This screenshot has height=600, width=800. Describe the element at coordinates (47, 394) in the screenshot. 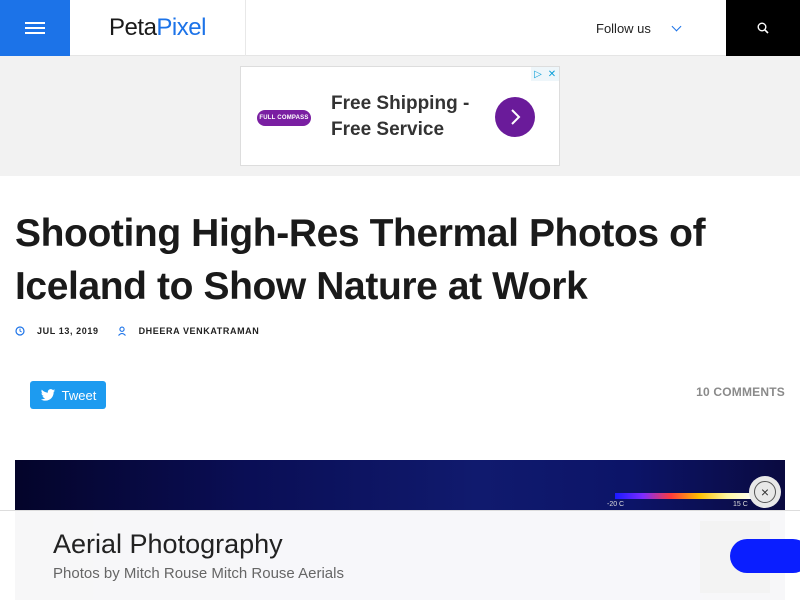

I see `twitter-bird-icon` at that location.